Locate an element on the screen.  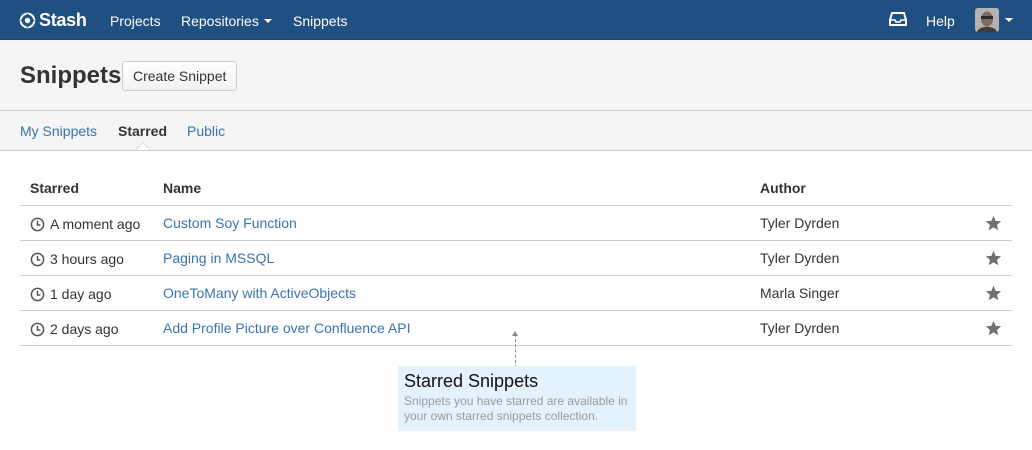
table-row: 3 hours ago Paging in MSSQL Tyler Dyrden is located at coordinates (516, 258).